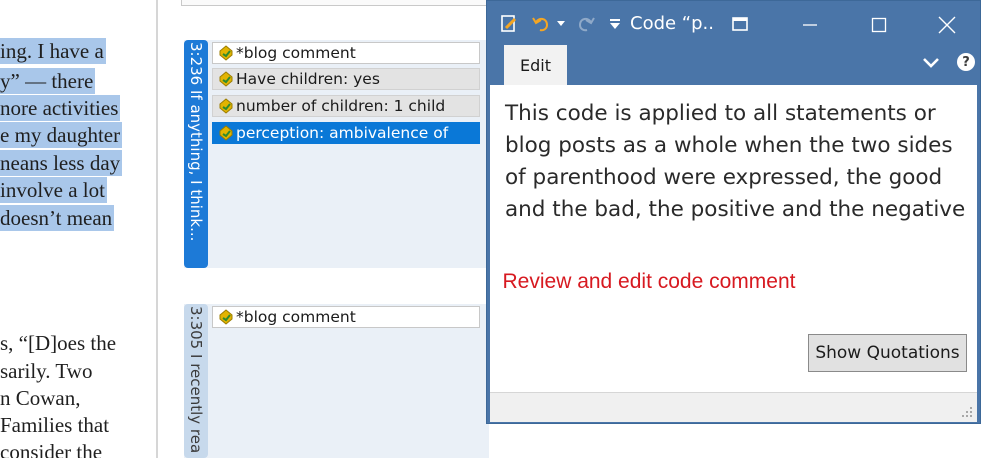 This screenshot has width=1002, height=458. What do you see at coordinates (740, 24) in the screenshot?
I see `window-layout-icon` at bounding box center [740, 24].